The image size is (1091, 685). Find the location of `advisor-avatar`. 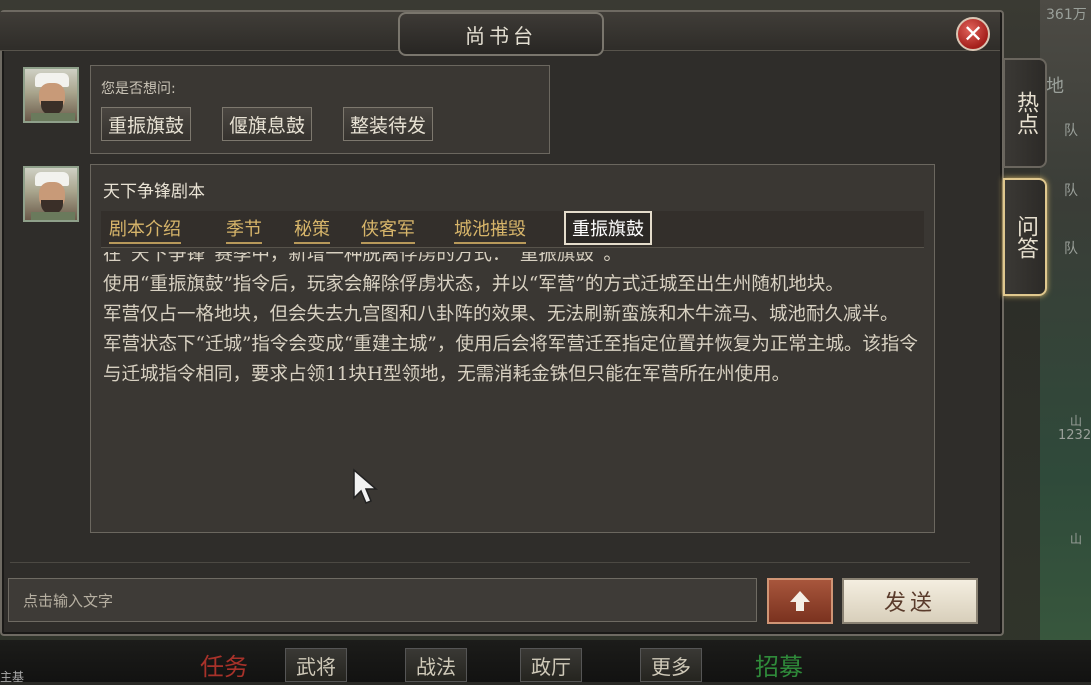

advisor-avatar is located at coordinates (51, 95).